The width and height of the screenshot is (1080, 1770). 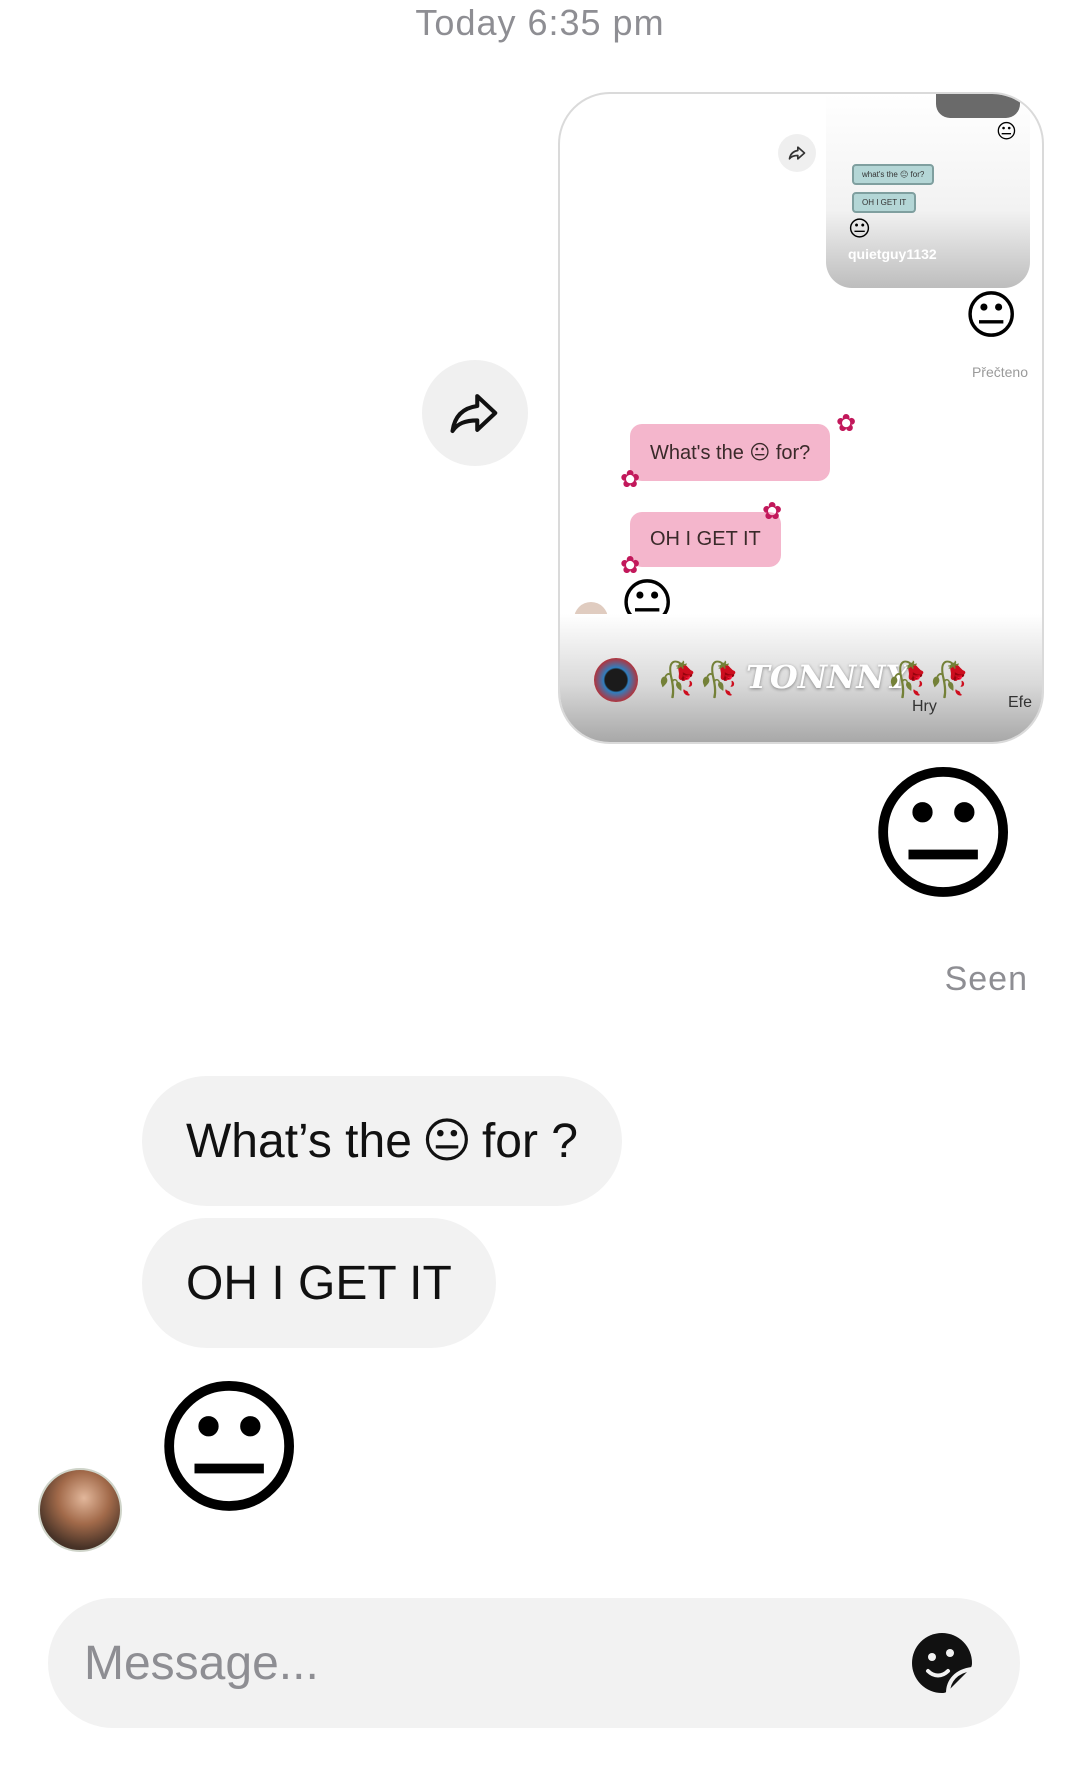 I want to click on seen-status: Seen, so click(x=986, y=979).